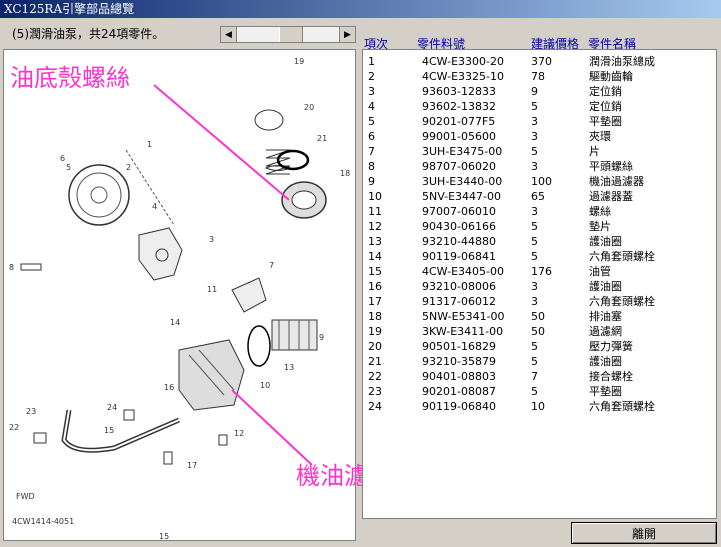  I want to click on table-row: 12 90430-06166 5 墊片, so click(538, 226).